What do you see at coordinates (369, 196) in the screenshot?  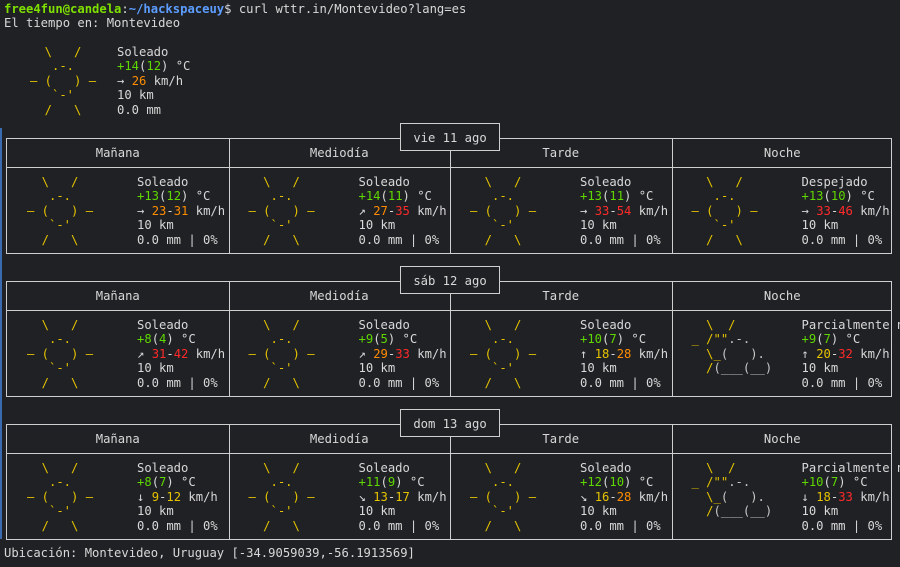 I see `cell-temp: +14` at bounding box center [369, 196].